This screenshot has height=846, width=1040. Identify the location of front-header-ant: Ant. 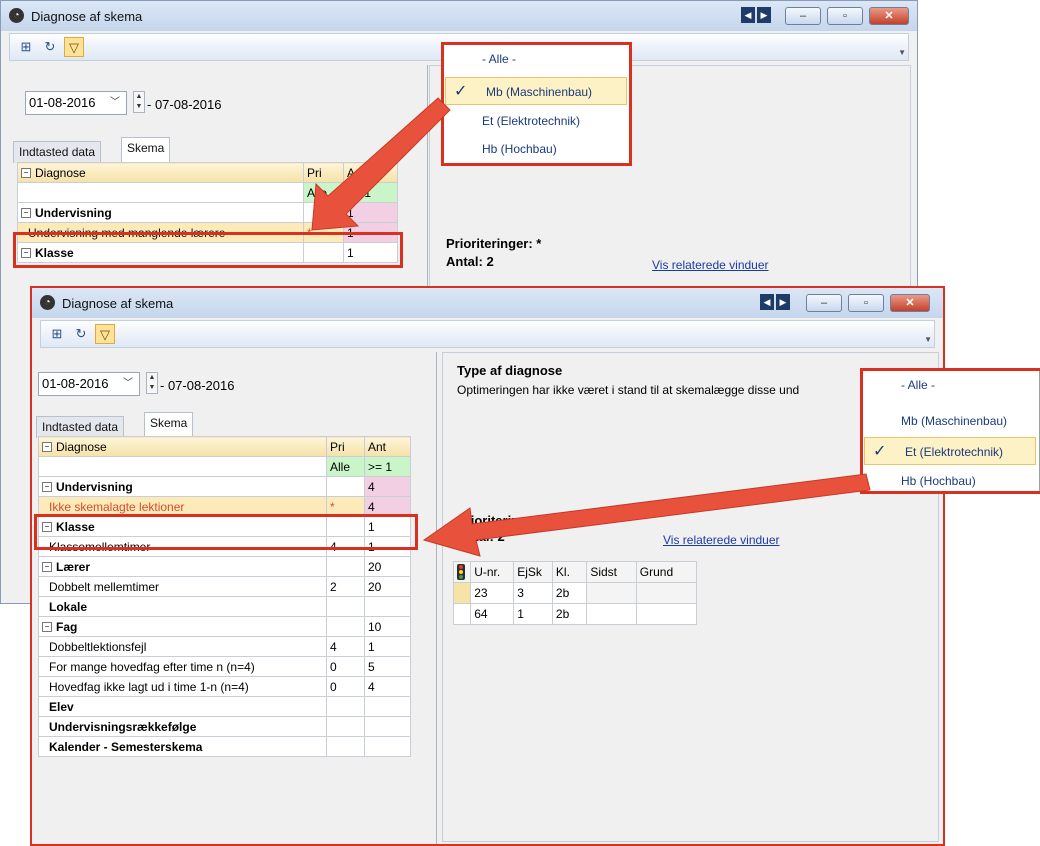
(387, 446).